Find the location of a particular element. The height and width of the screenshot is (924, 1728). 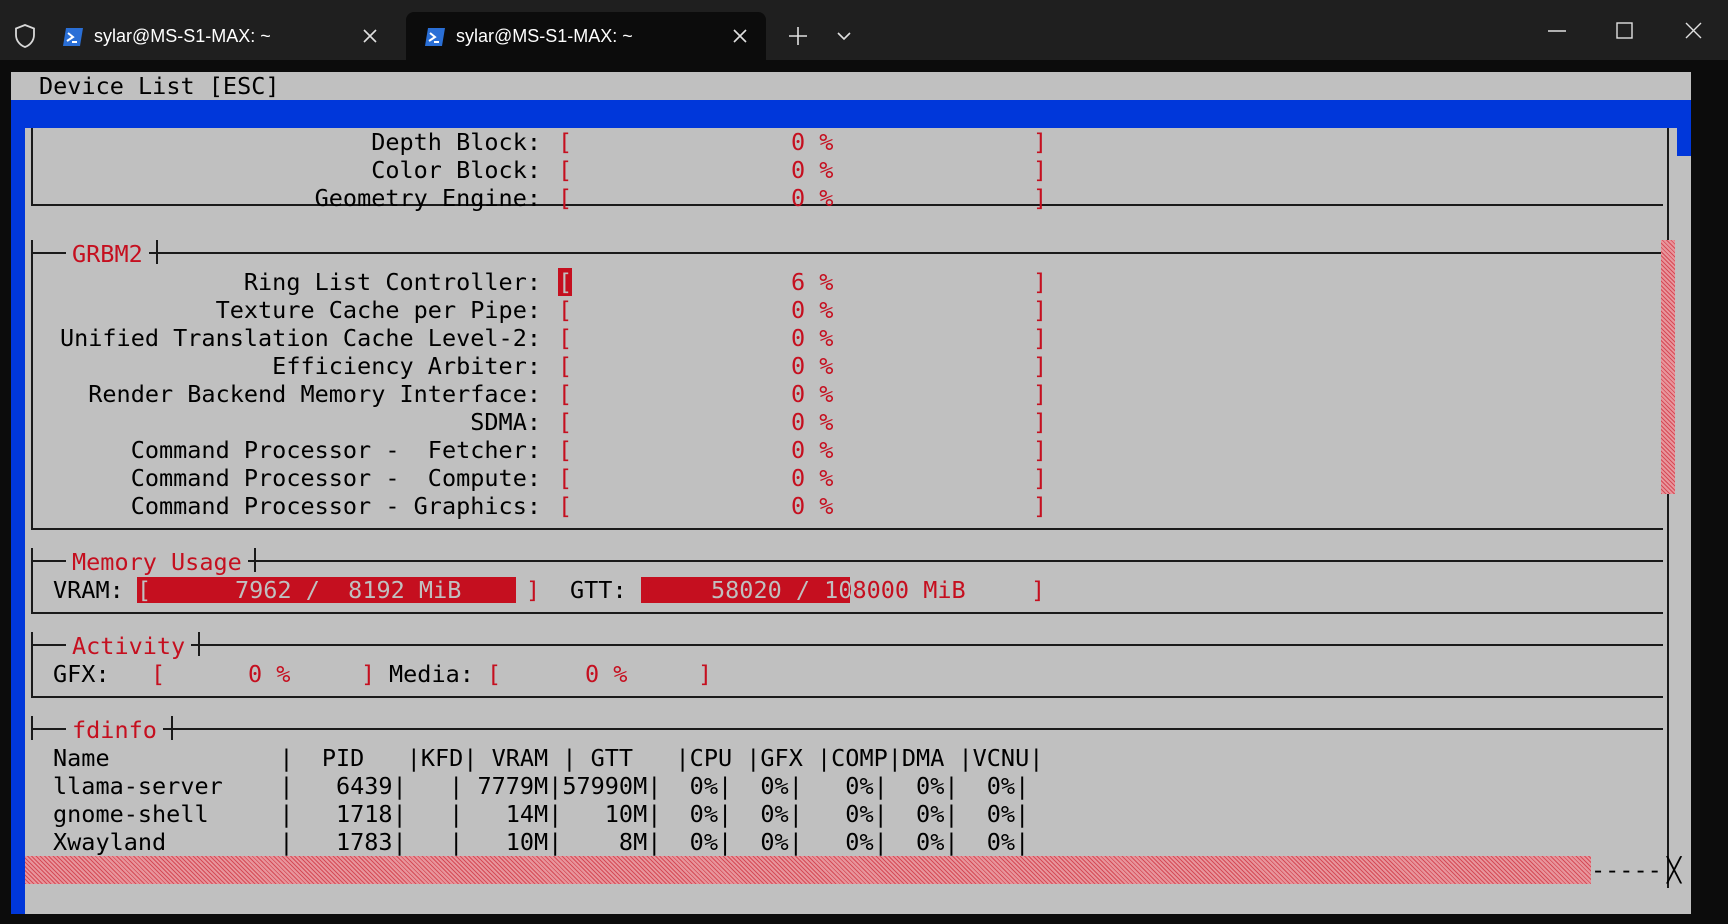

vertical-scrollbar-thumb is located at coordinates (1668, 367).